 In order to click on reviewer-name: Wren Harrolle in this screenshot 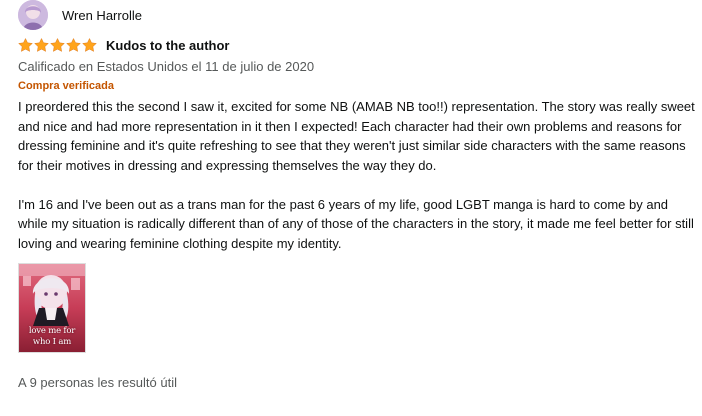, I will do `click(102, 15)`.